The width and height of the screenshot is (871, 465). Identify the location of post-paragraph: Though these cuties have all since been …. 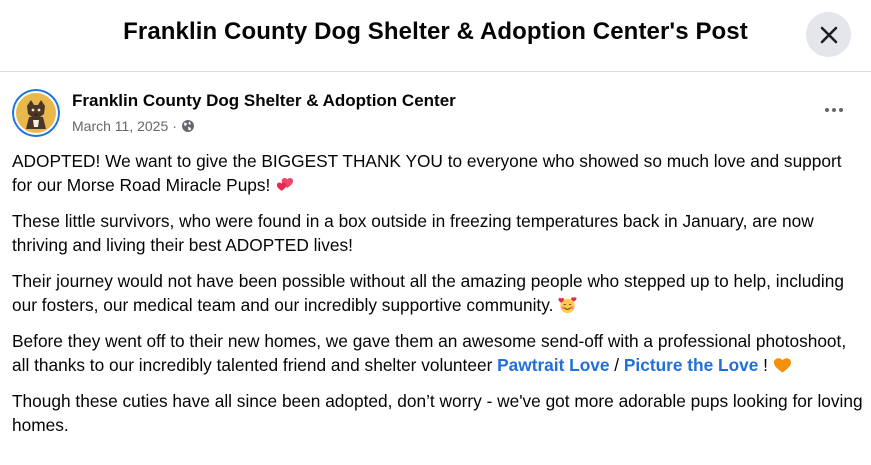
(437, 413).